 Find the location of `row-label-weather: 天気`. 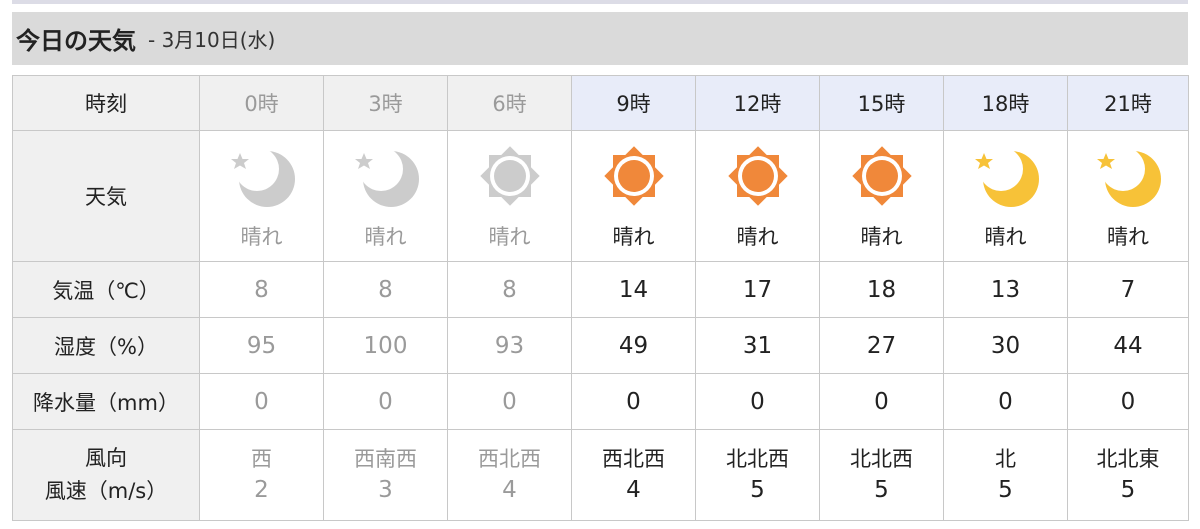

row-label-weather: 天気 is located at coordinates (106, 196).